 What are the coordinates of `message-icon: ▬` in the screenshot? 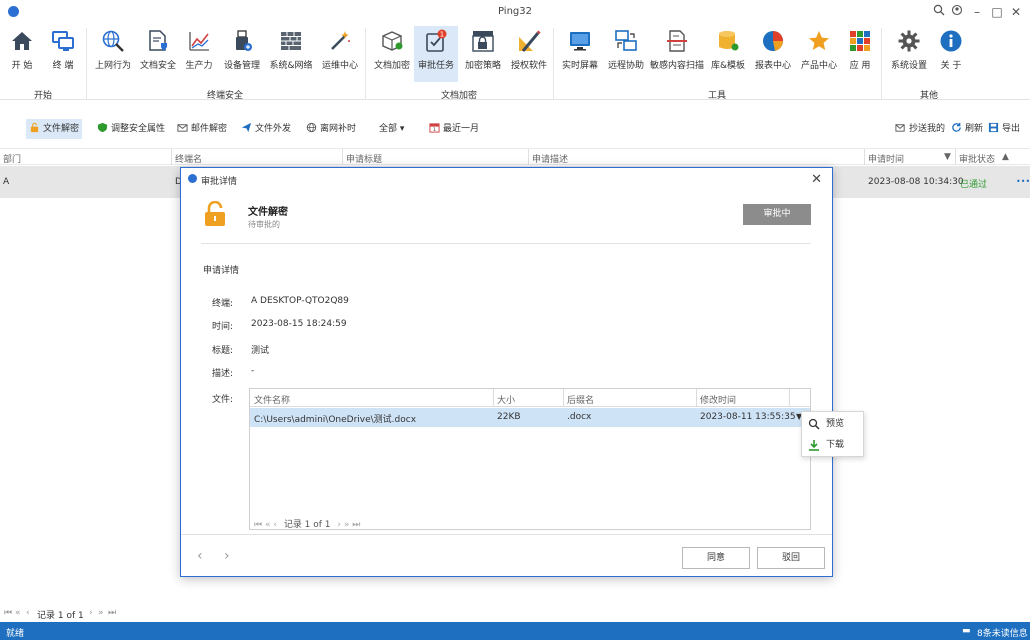 It's located at (966, 631).